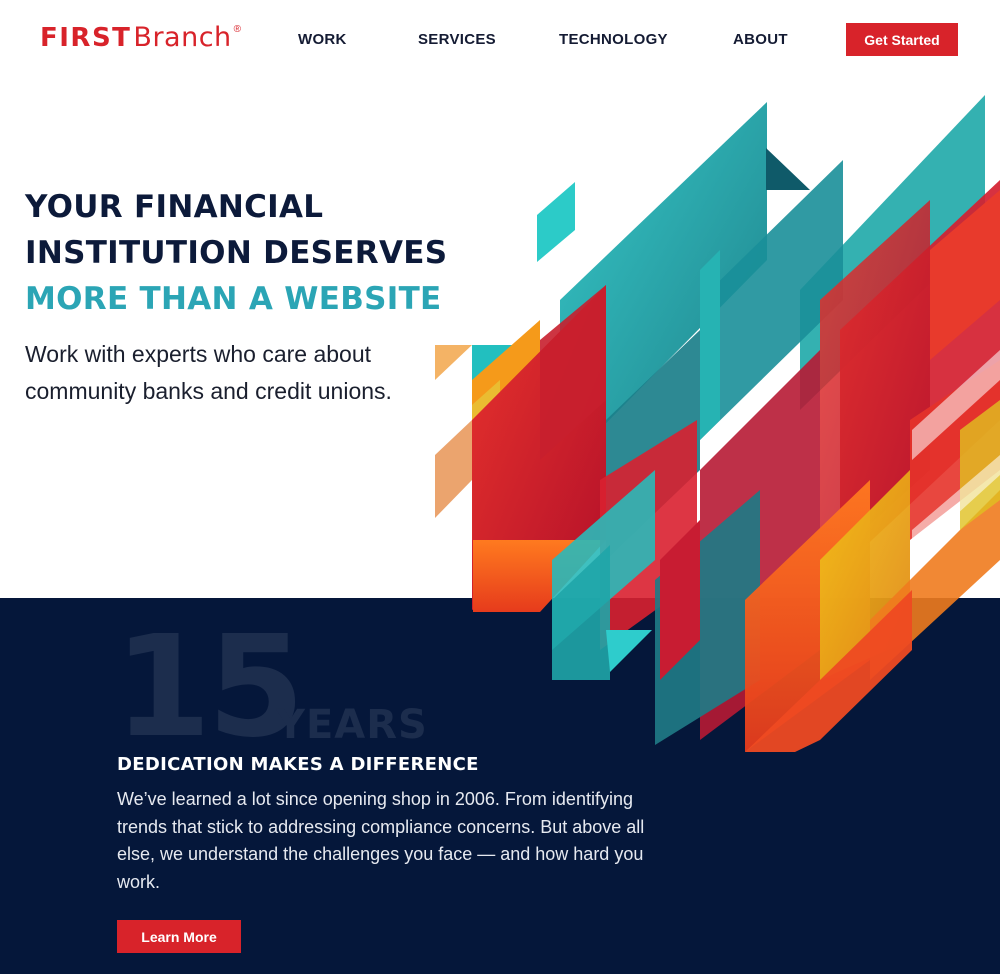 This screenshot has width=1000, height=974. I want to click on logo: FIRST Branch ®, so click(140, 37).